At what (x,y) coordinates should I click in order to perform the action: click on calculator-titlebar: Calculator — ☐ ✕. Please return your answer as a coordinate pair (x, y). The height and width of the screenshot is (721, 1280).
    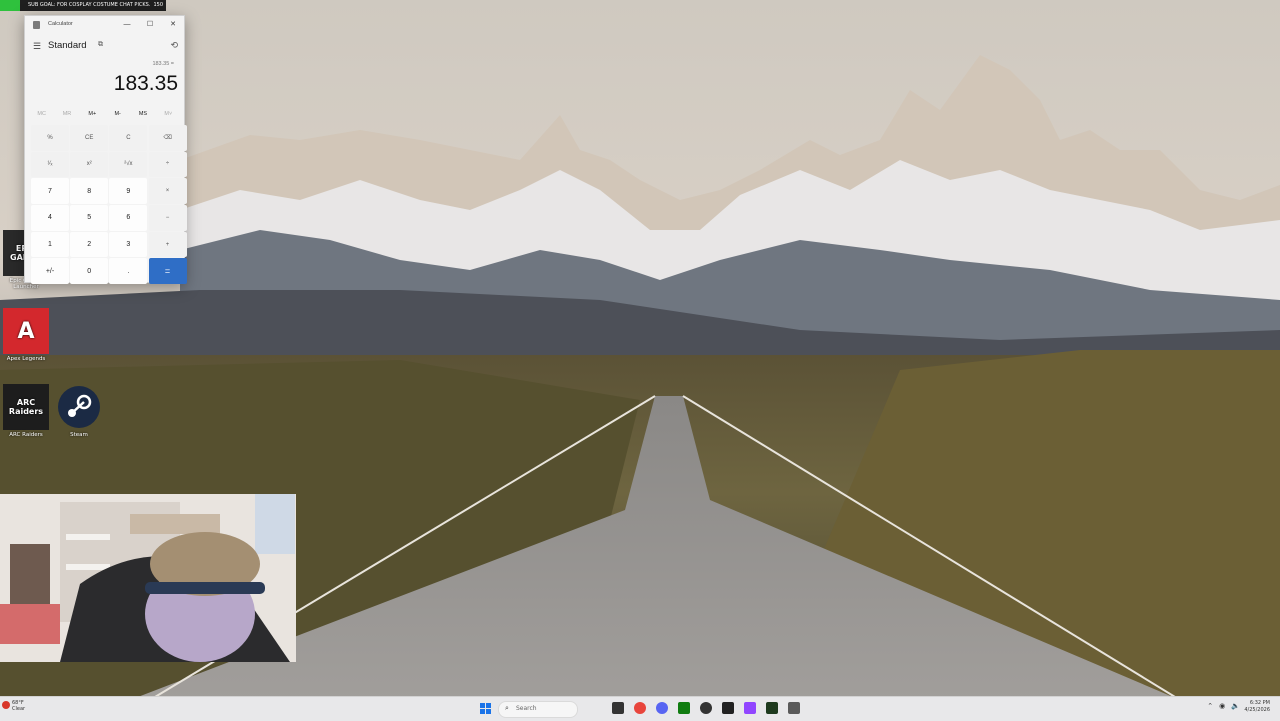
    Looking at the image, I should click on (104, 25).